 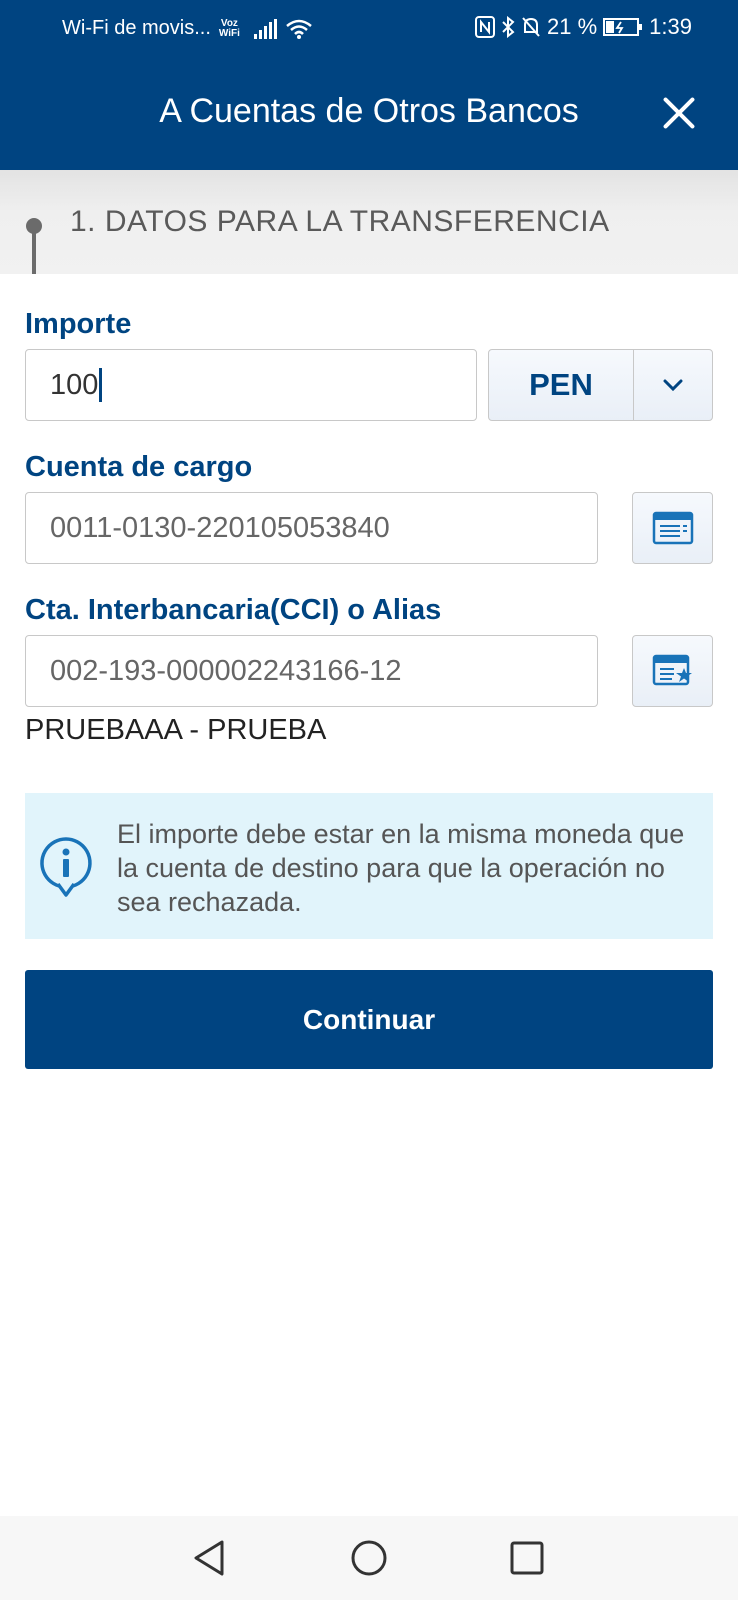 What do you see at coordinates (527, 1558) in the screenshot?
I see `recents-icon` at bounding box center [527, 1558].